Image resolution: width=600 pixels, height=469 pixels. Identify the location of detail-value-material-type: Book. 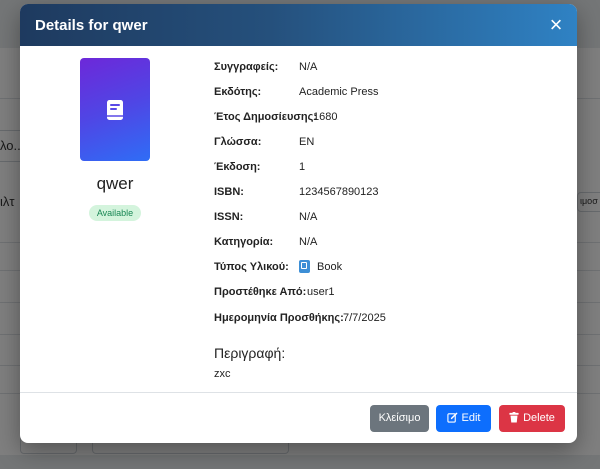
(330, 267).